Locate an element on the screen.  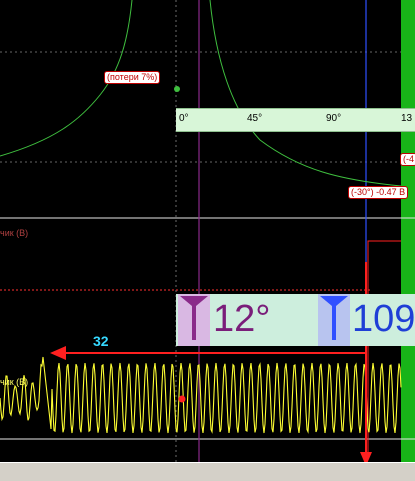
phase-measure-panel: 12° 109 is located at coordinates (295, 320).